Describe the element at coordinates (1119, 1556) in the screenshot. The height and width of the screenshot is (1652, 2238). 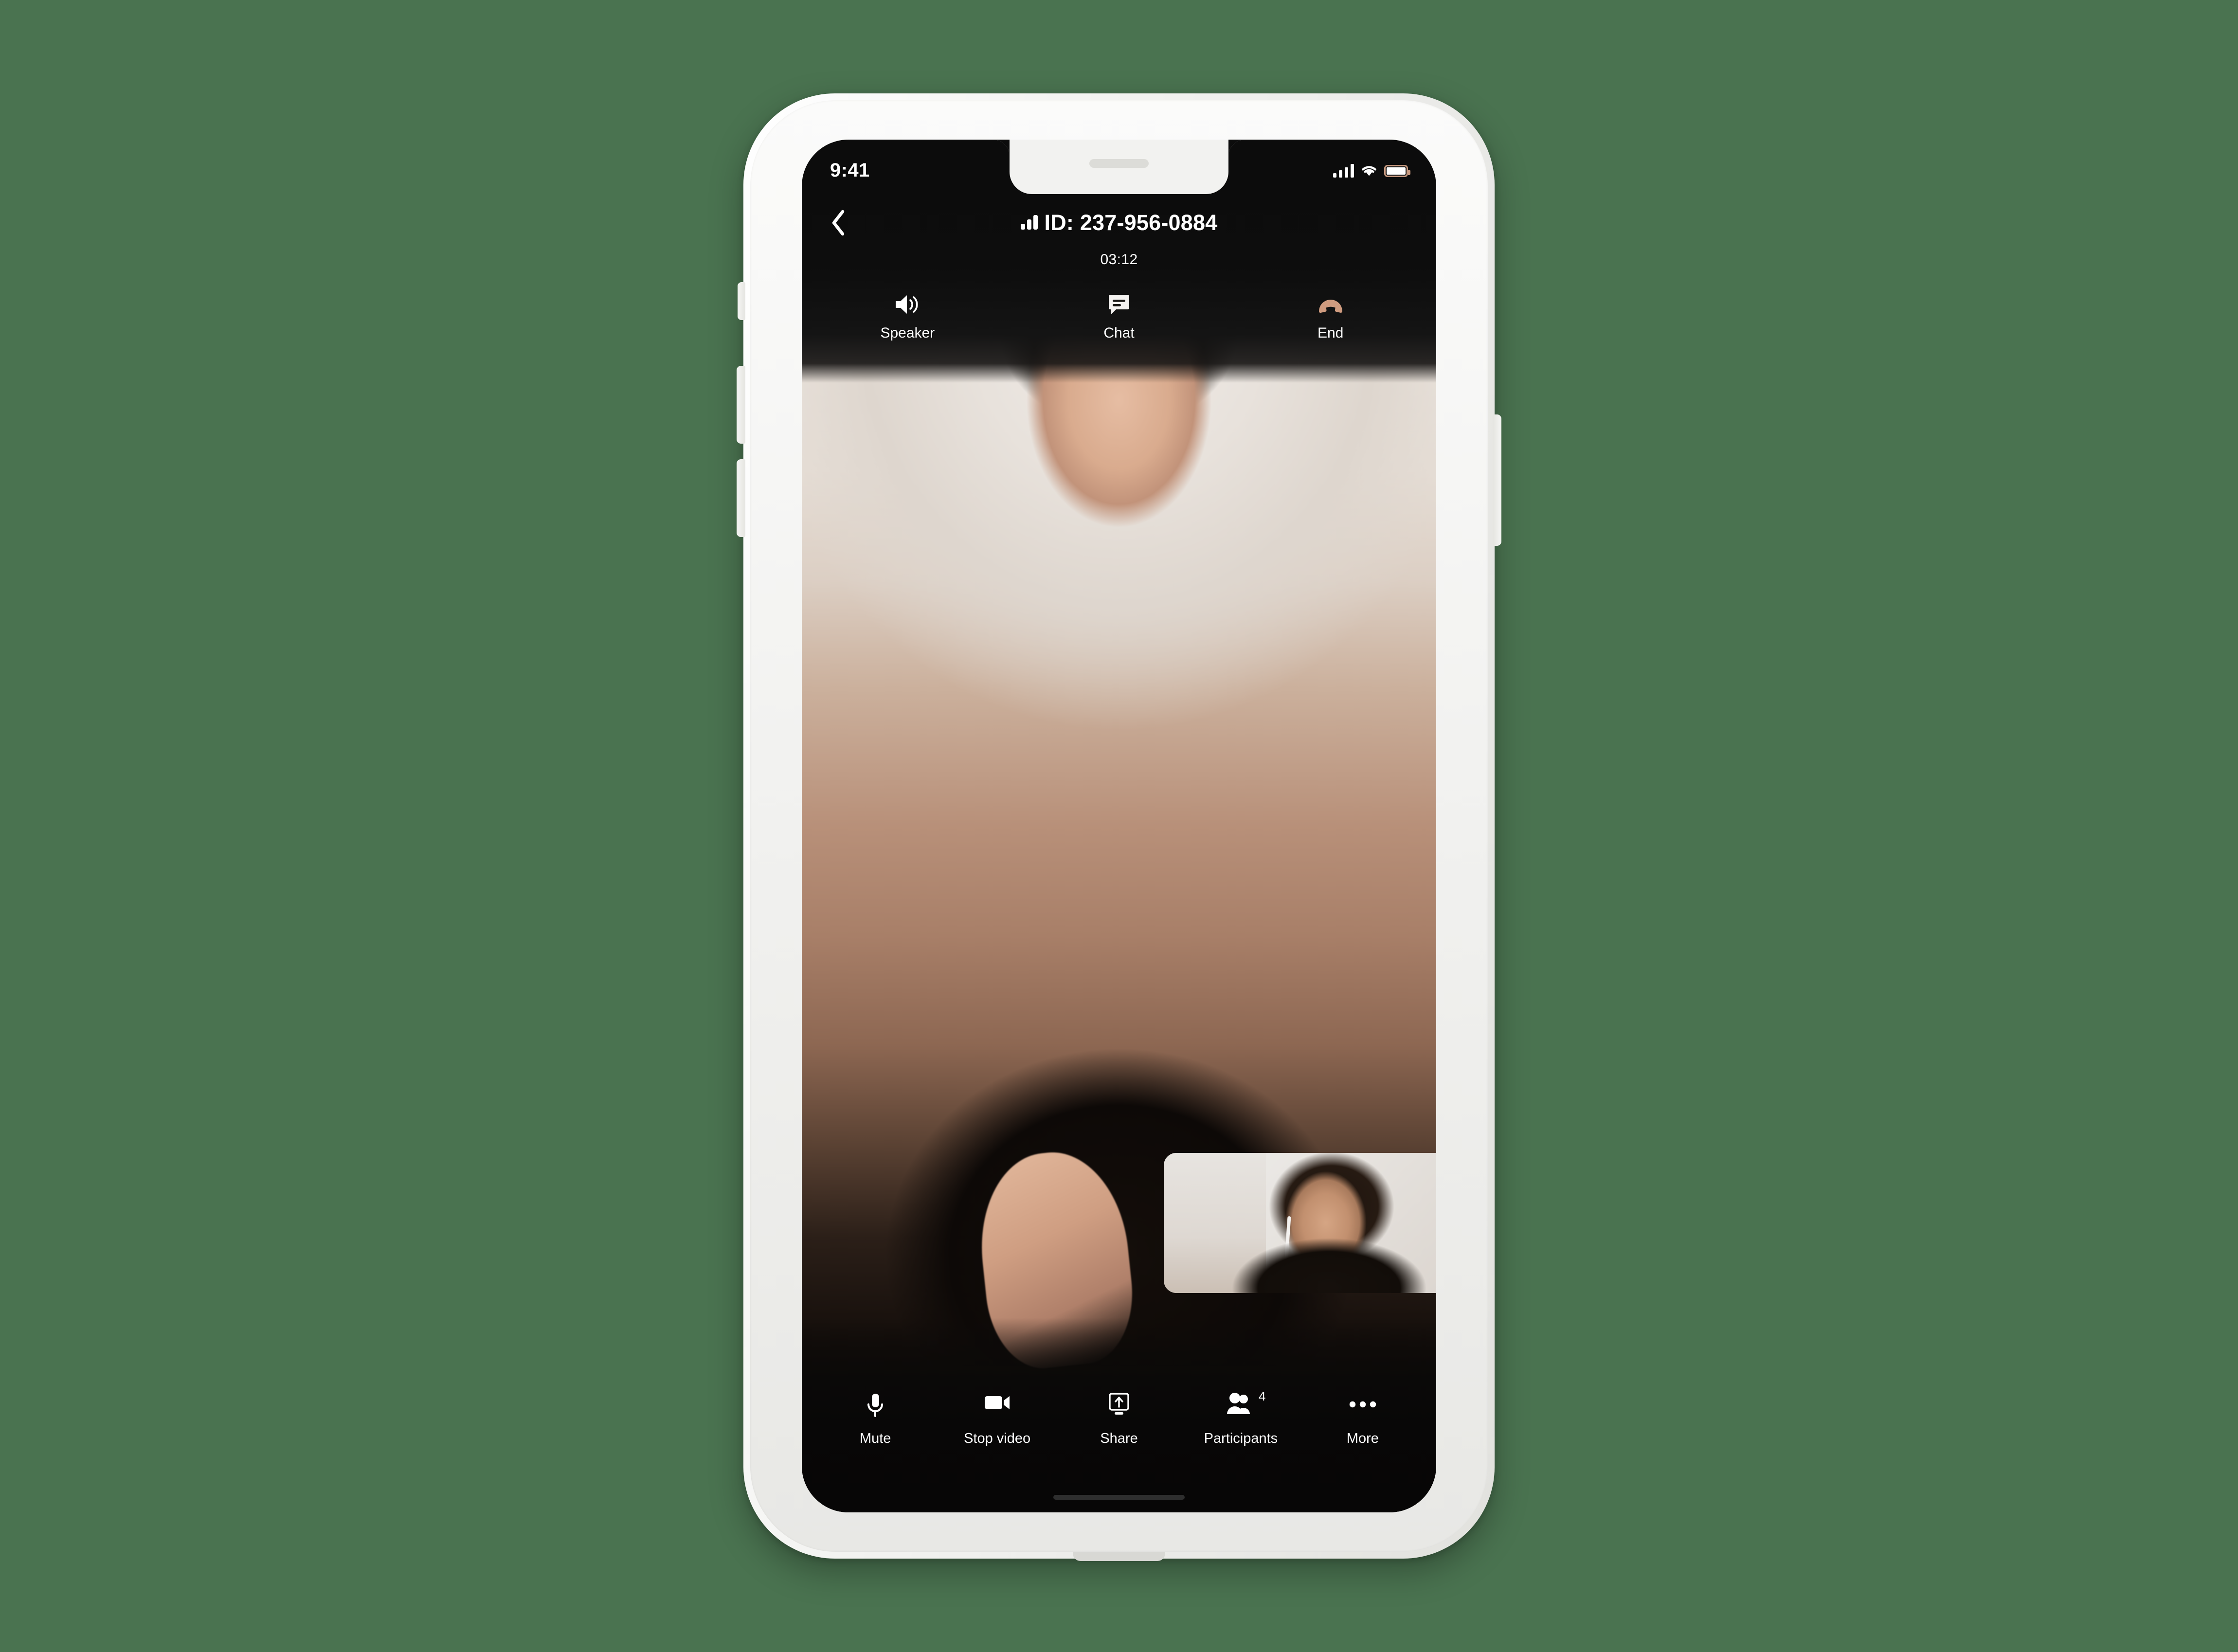
I see `bottom-speaker-cutout` at that location.